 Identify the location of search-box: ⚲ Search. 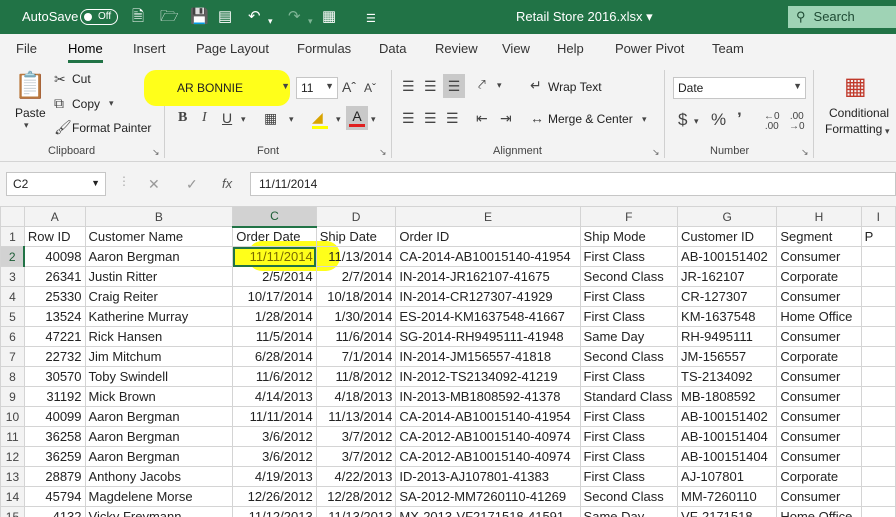
(842, 17).